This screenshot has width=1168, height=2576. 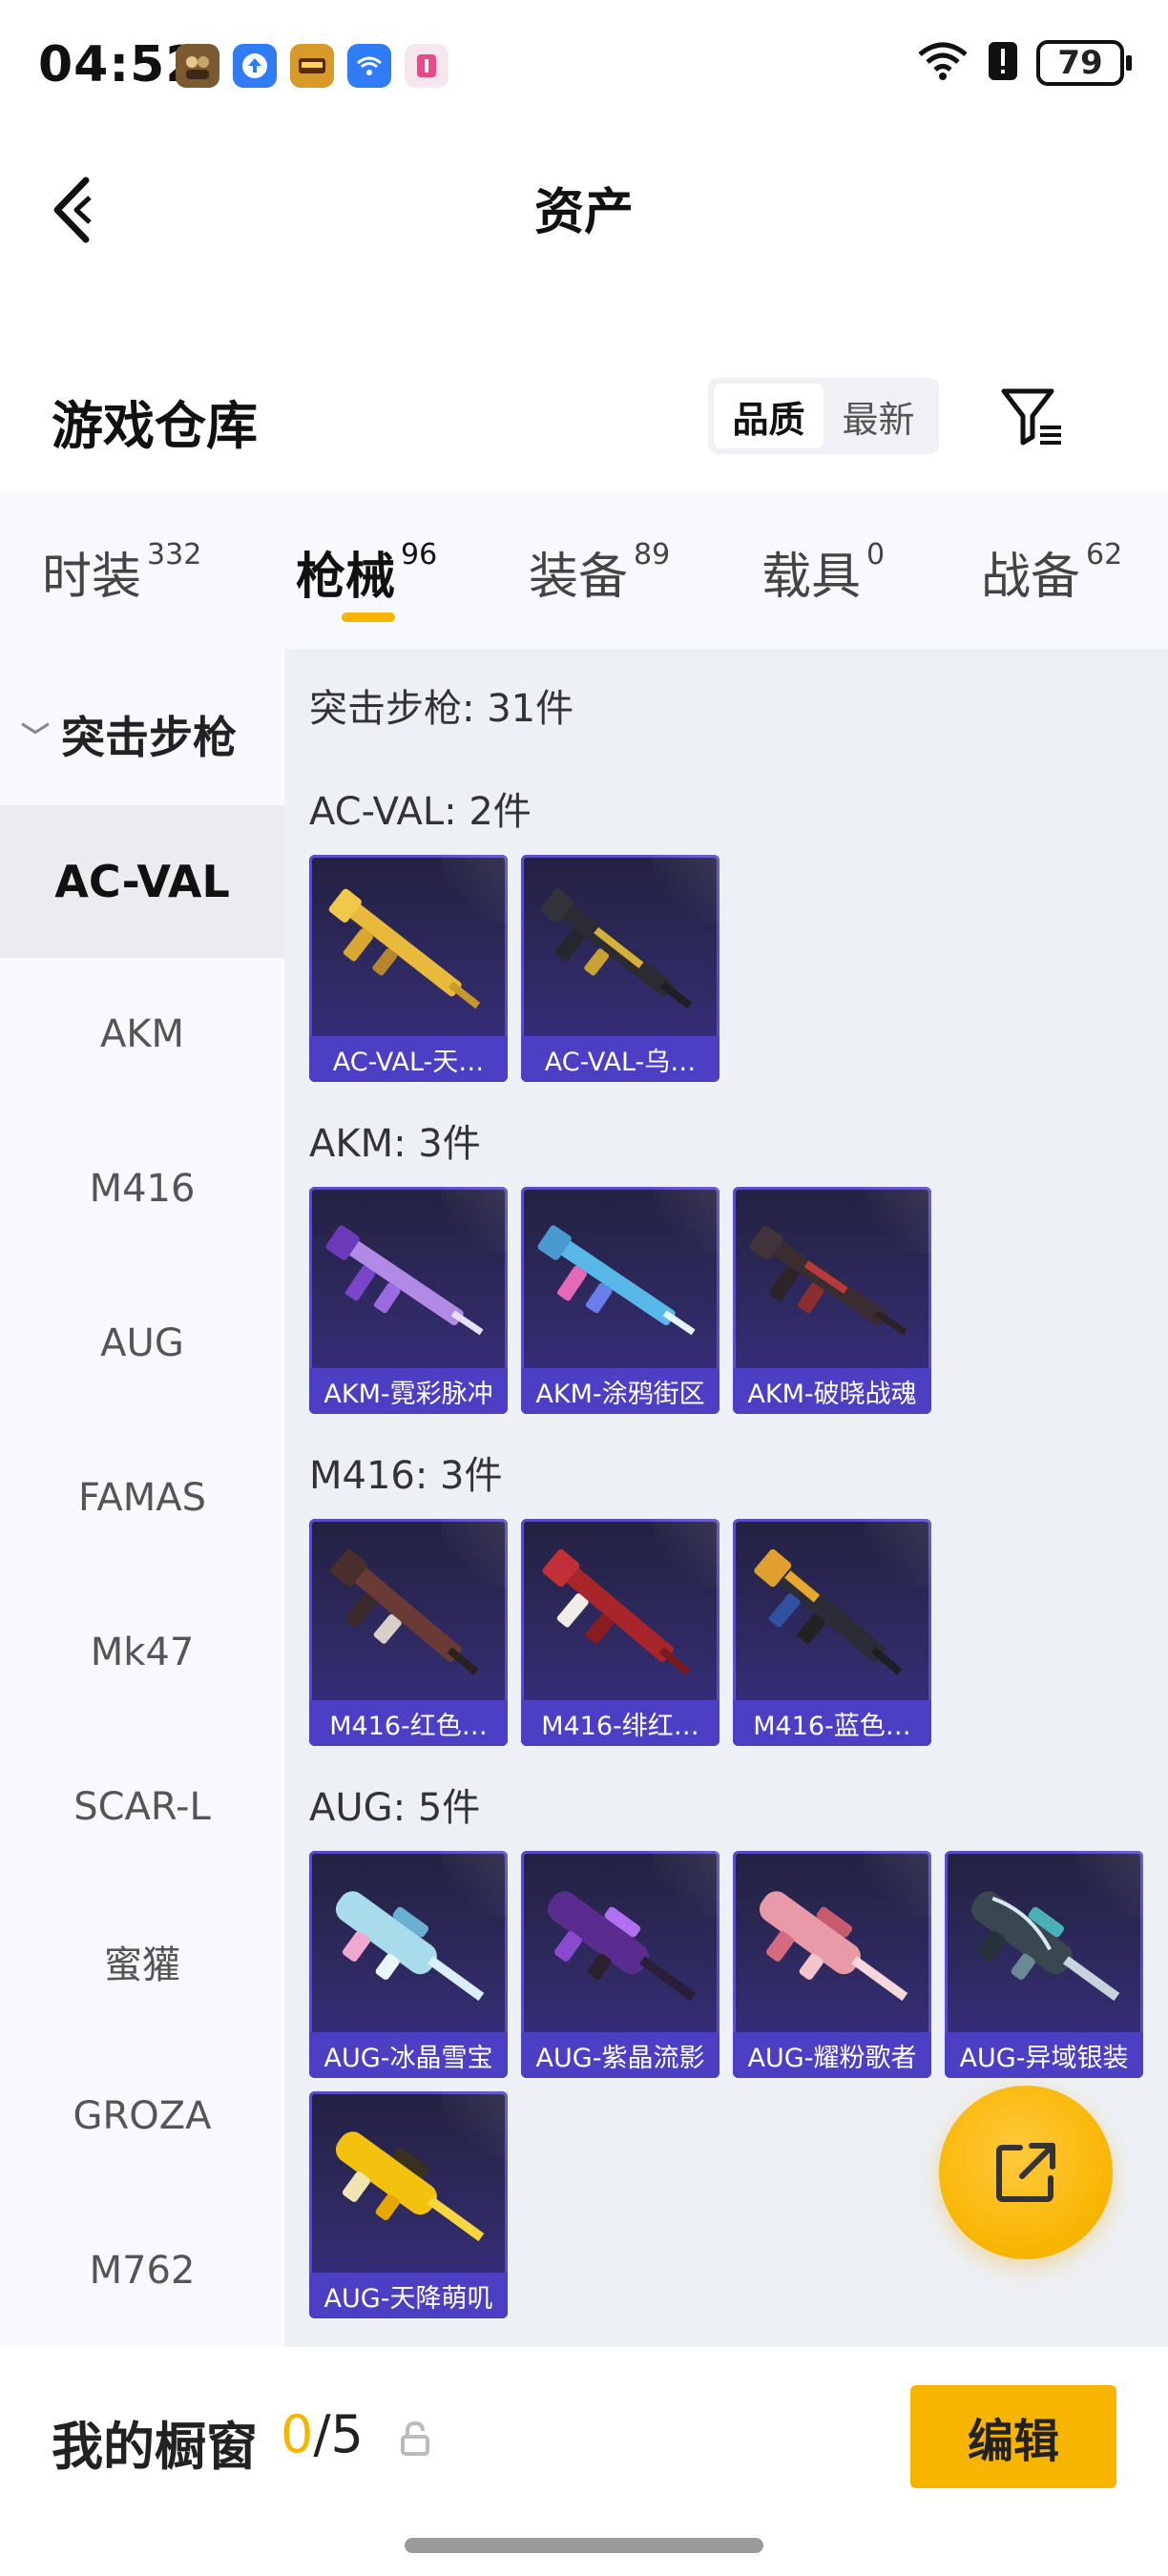 I want to click on skin-card: AUG-天降萌叽, so click(x=408, y=2204).